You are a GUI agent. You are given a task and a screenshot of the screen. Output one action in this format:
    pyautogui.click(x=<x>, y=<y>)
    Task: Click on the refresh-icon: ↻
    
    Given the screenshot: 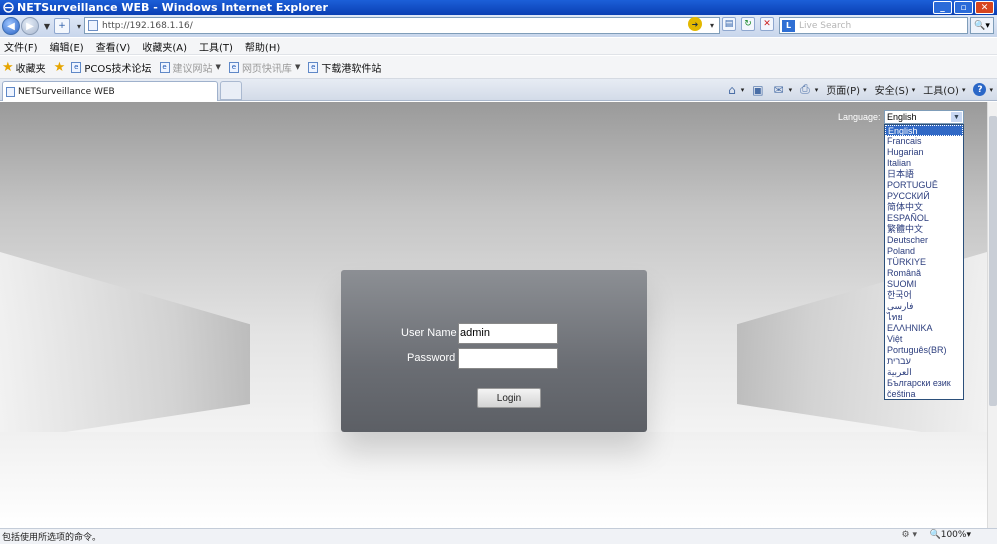 What is the action you would take?
    pyautogui.click(x=748, y=24)
    